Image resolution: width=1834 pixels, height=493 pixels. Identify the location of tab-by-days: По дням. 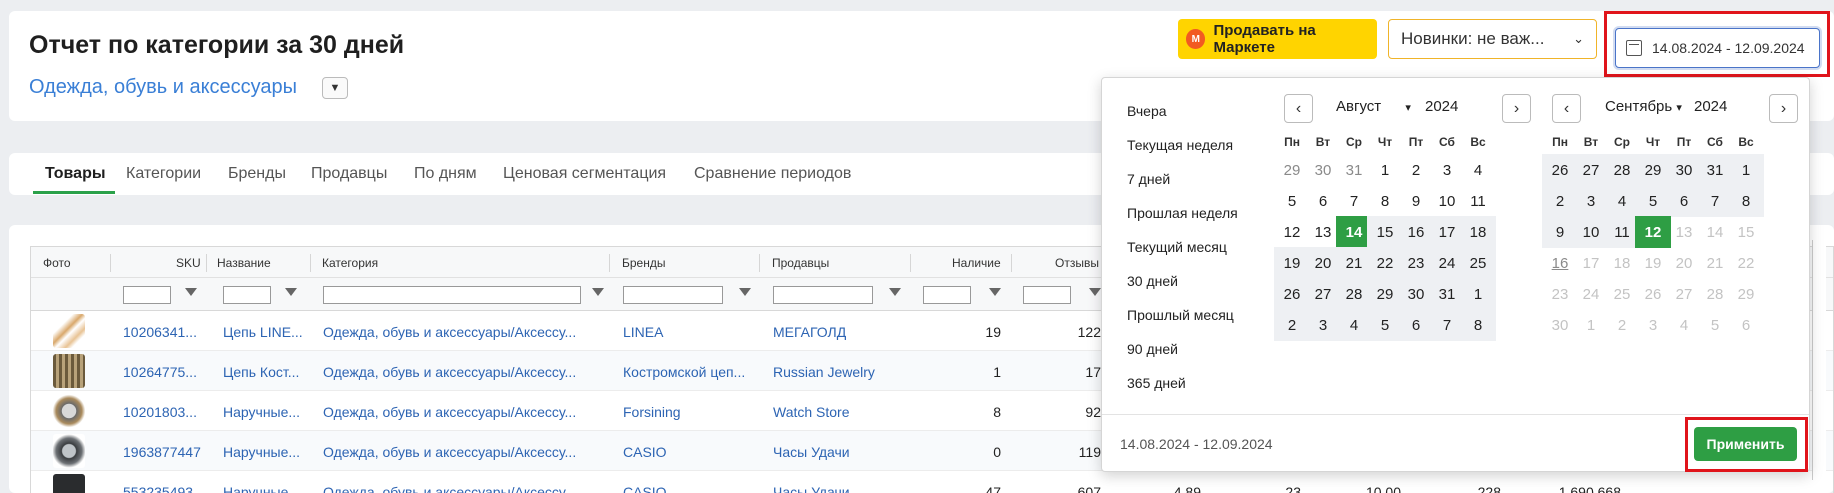
(445, 174).